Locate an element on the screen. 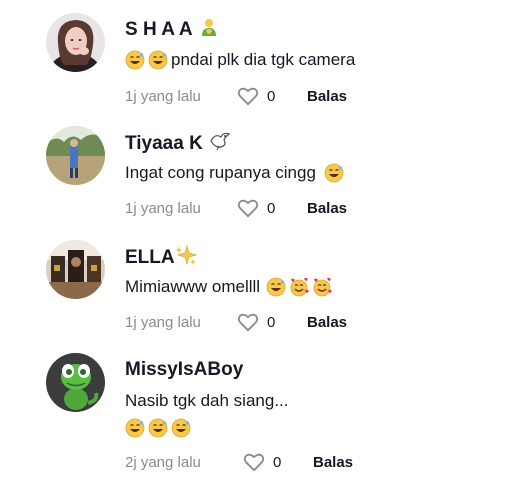 This screenshot has height=483, width=510. username-text: ELLA is located at coordinates (150, 257).